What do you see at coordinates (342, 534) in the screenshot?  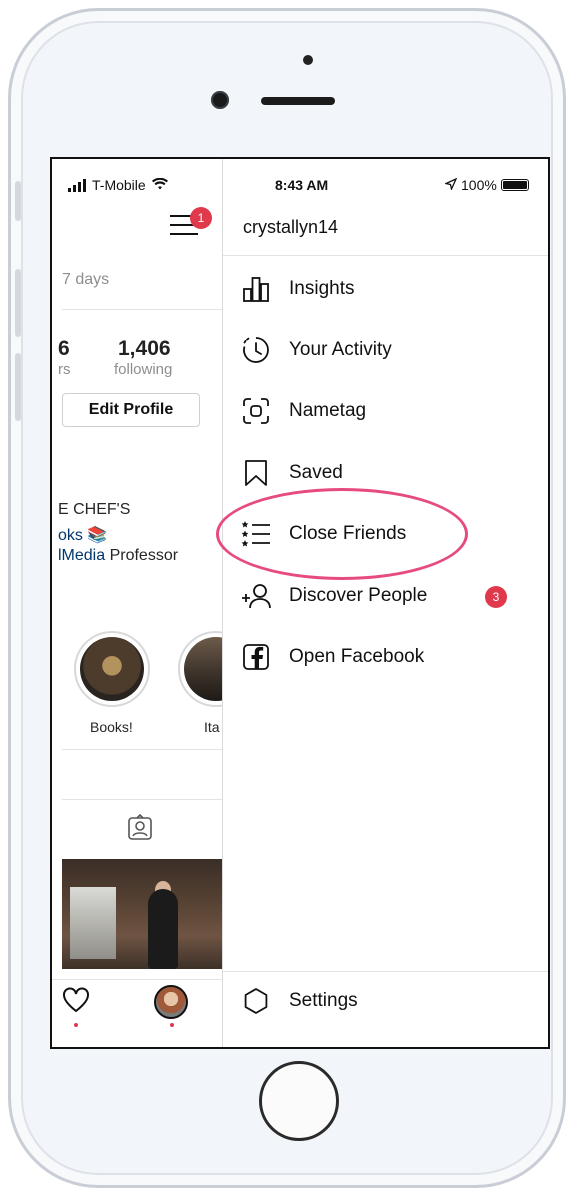 I see `close-friends-highlight-ellipse` at bounding box center [342, 534].